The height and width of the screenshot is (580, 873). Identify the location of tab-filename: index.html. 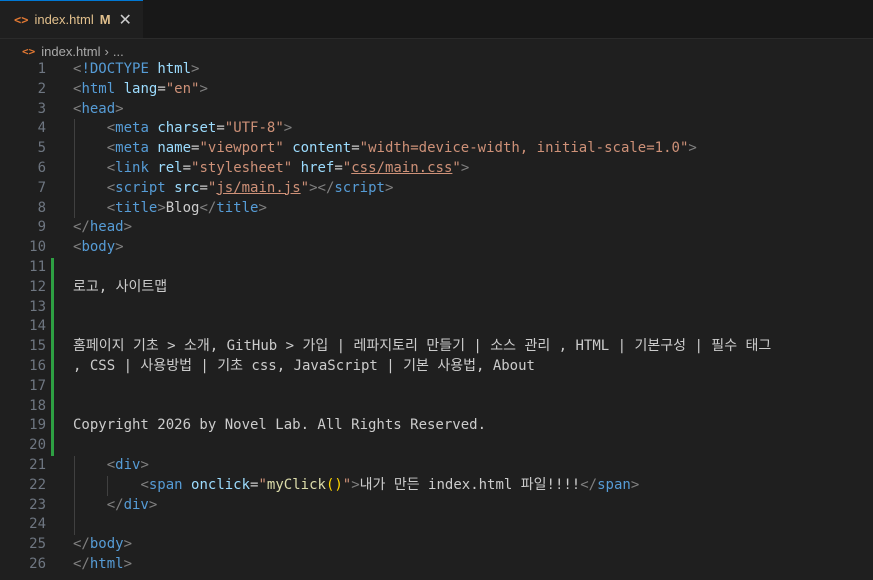
(64, 19).